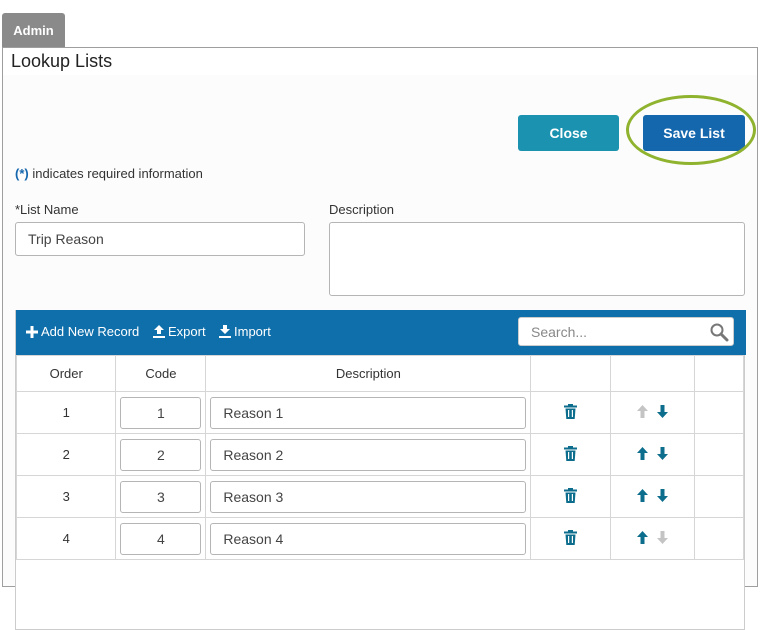 The image size is (760, 630). I want to click on code-cell: 4, so click(161, 538).